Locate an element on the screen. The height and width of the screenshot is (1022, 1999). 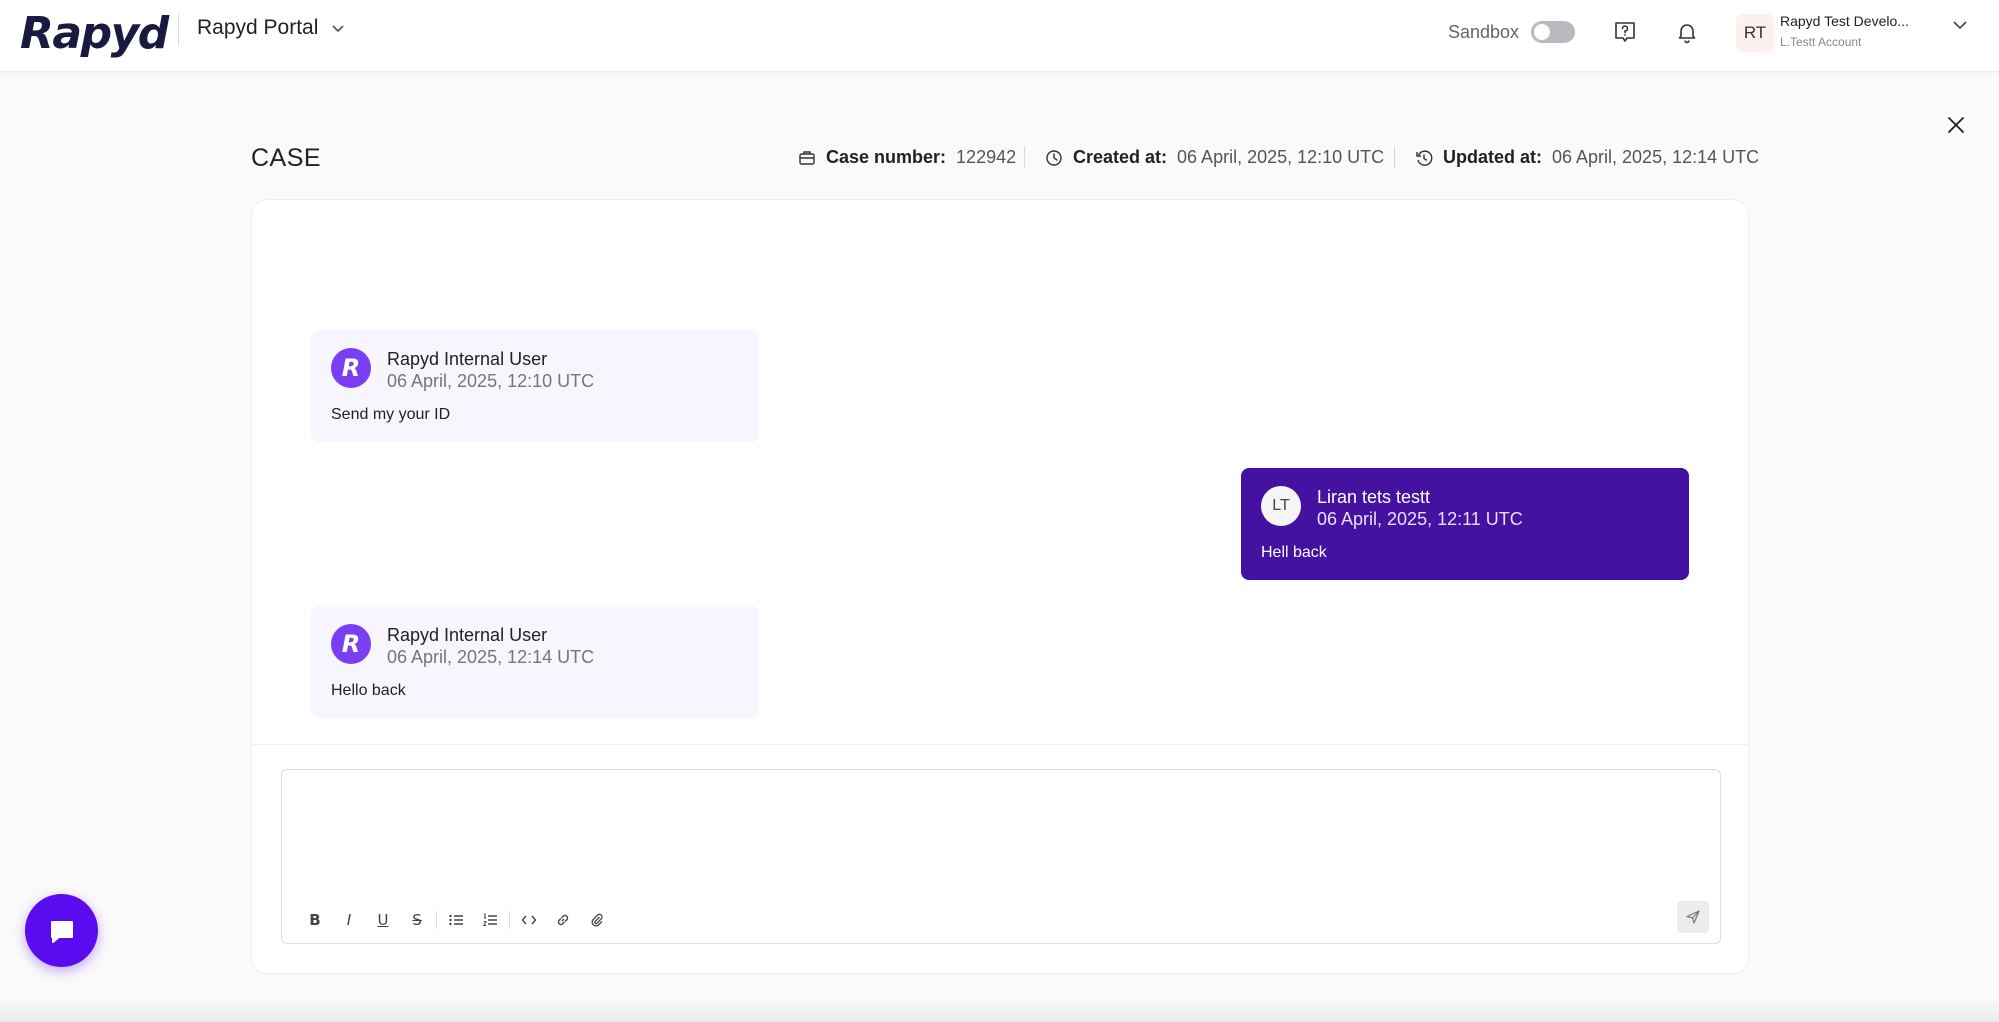
message-text: Send my your ID is located at coordinates (391, 414).